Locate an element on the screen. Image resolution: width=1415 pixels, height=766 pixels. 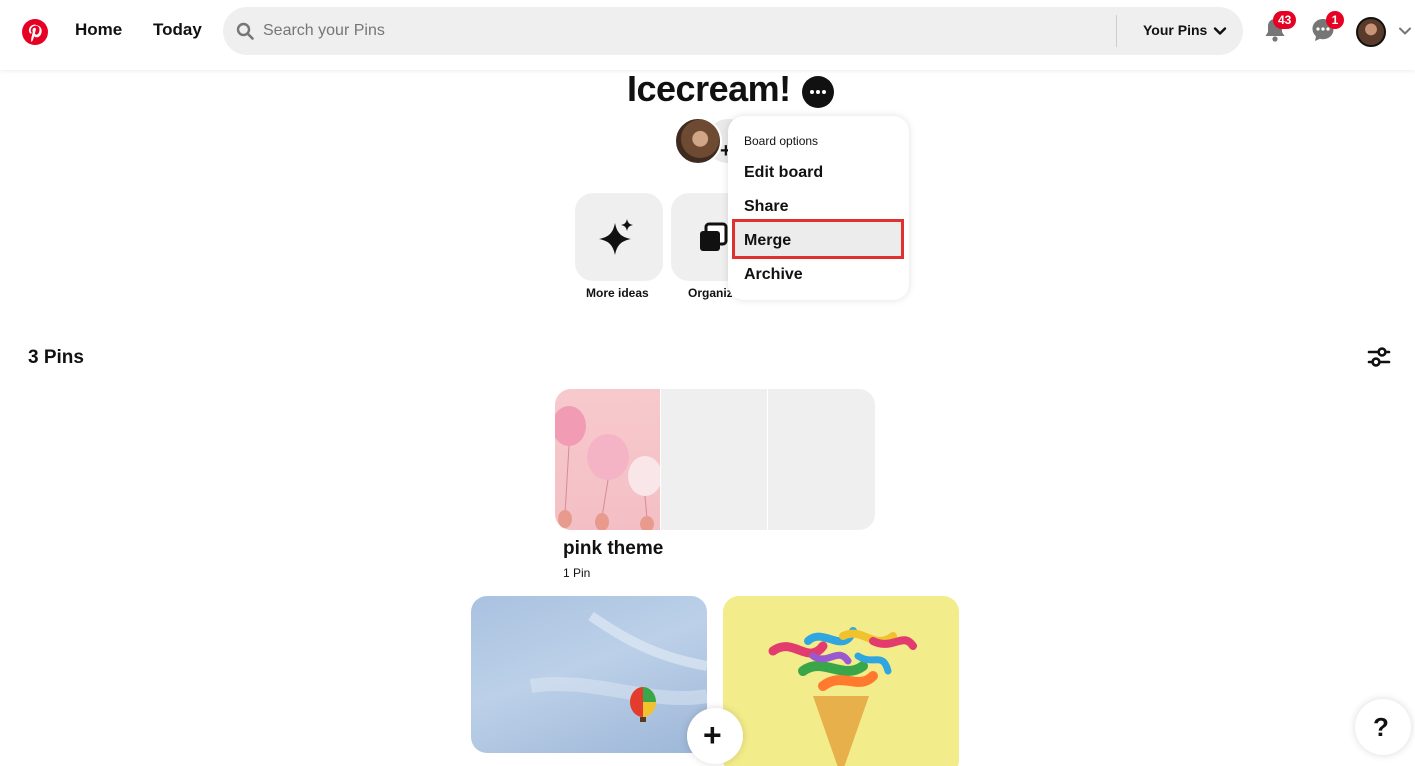
hot-air-balloon-image is located at coordinates (618, 666).